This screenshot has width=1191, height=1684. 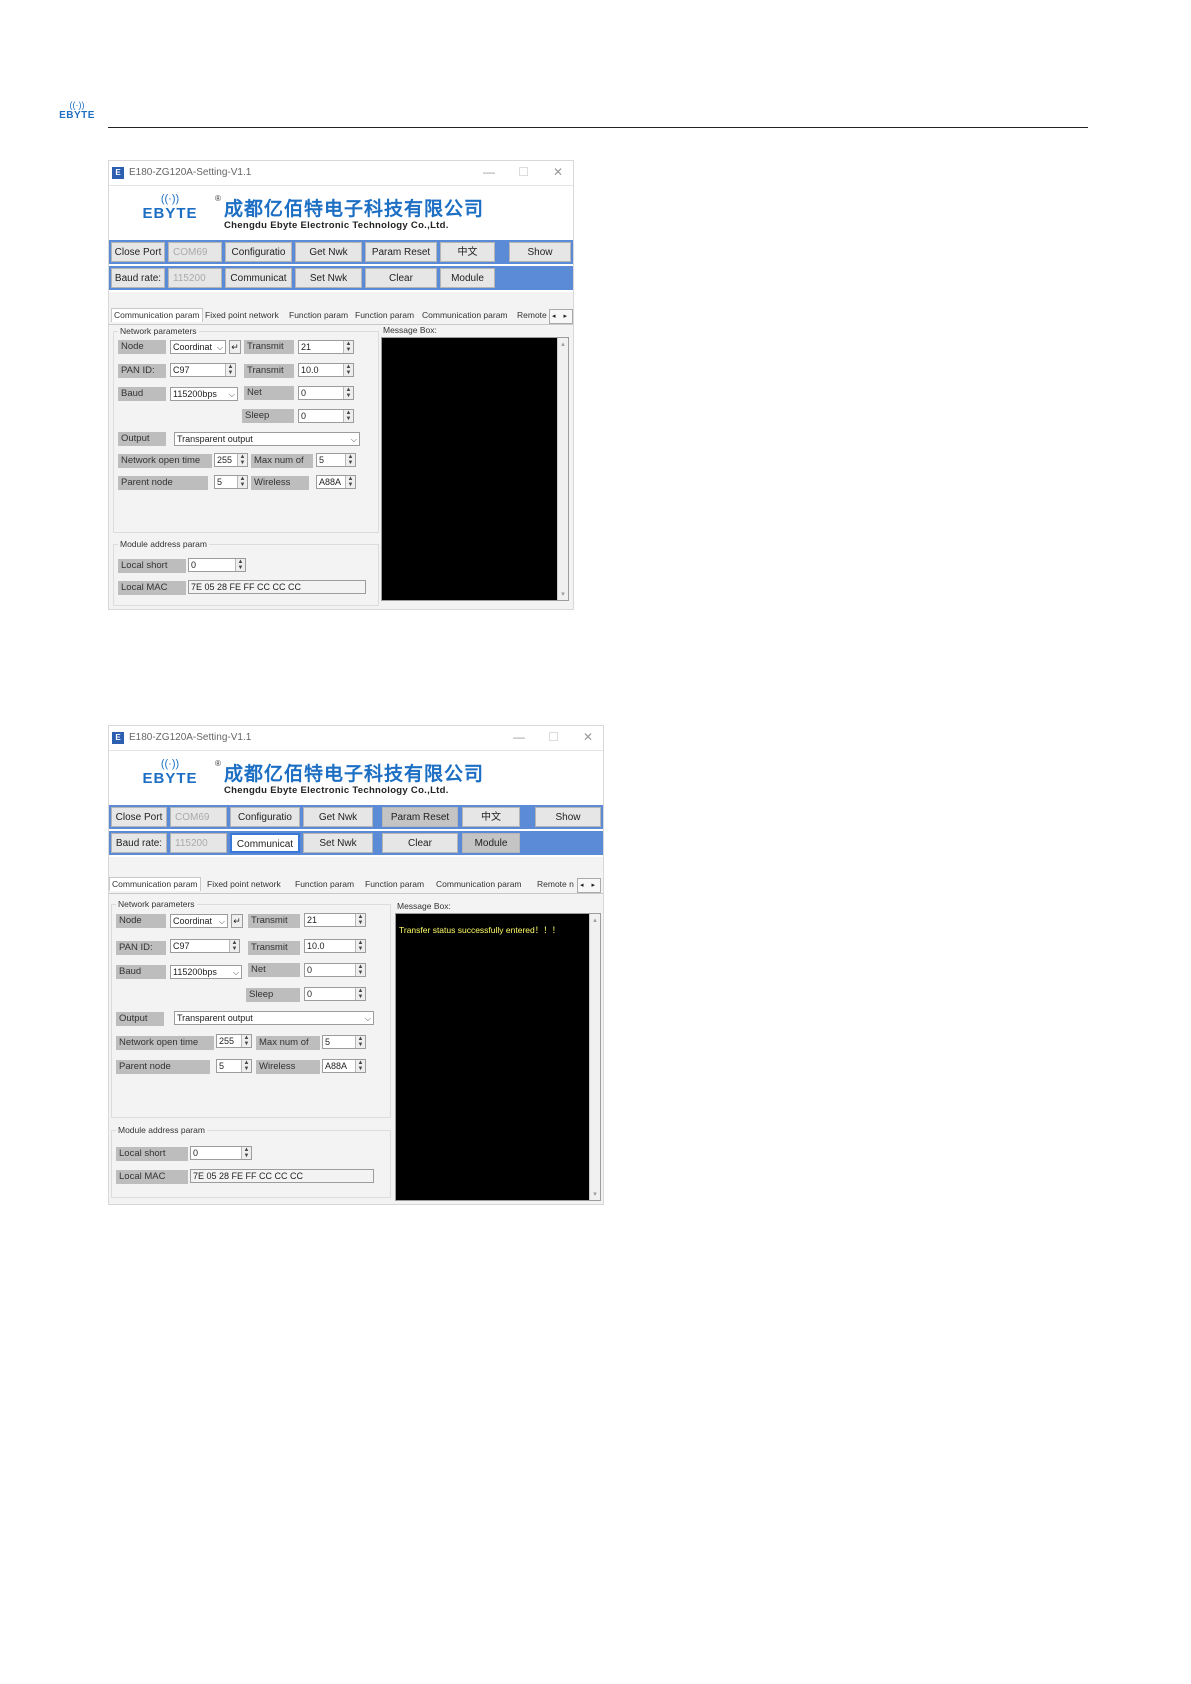 I want to click on message-box: ▴ ▾, so click(x=475, y=469).